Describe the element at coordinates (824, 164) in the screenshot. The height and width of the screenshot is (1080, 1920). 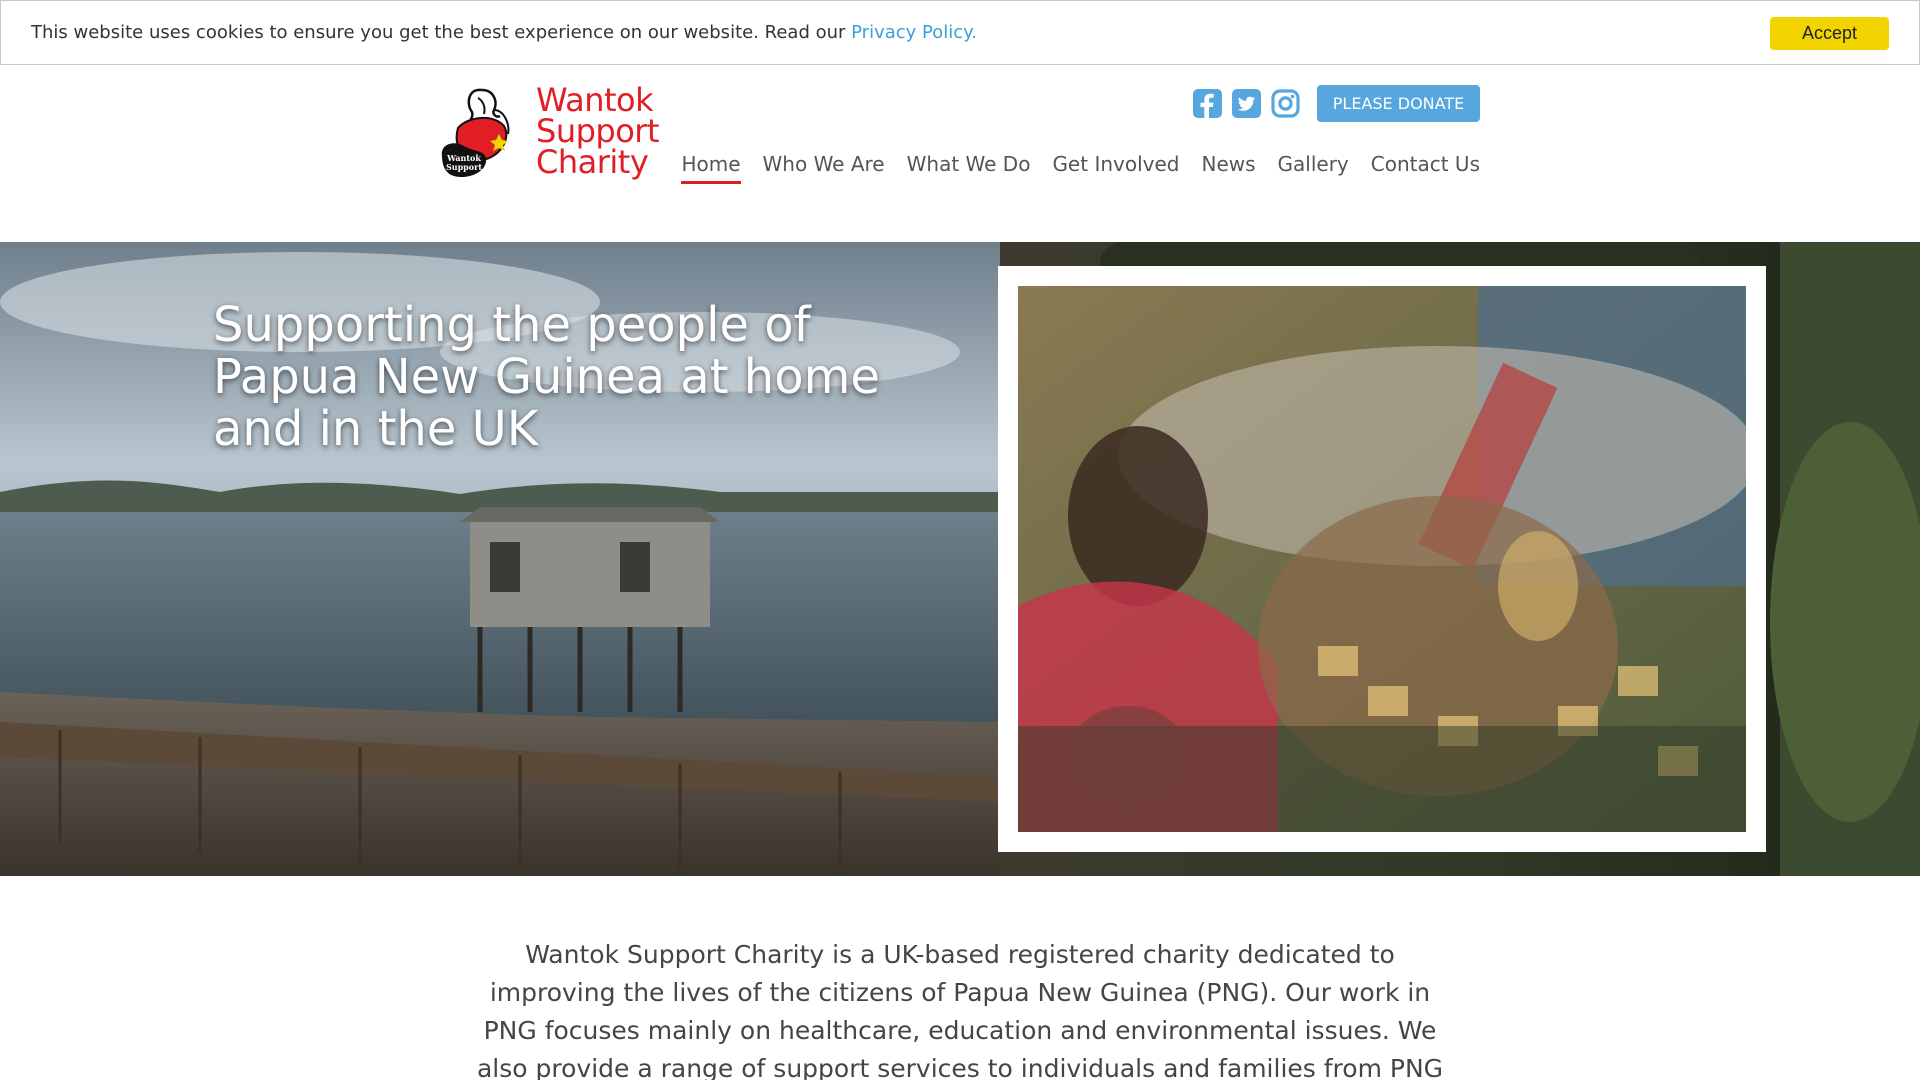
I see `nav-item-who-we-are: Who We Are` at that location.